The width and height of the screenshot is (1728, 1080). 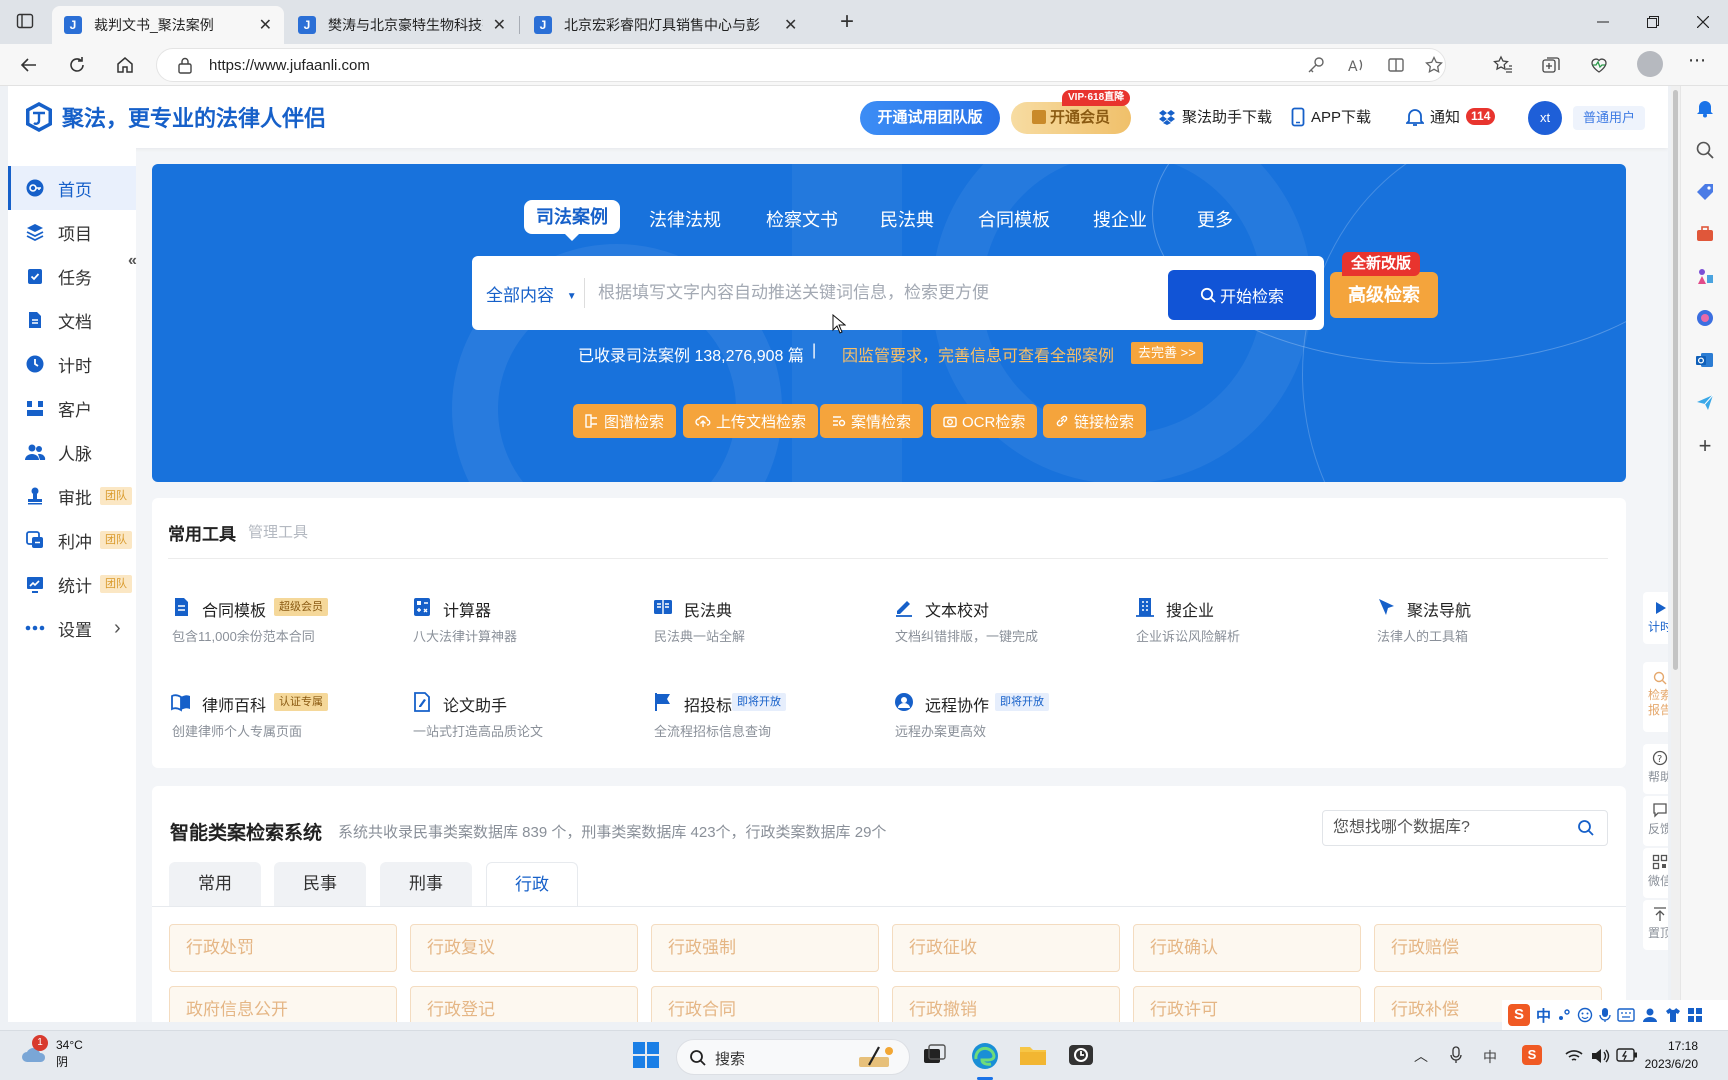 What do you see at coordinates (765, 948) in the screenshot?
I see `category-chip: 行政强制` at bounding box center [765, 948].